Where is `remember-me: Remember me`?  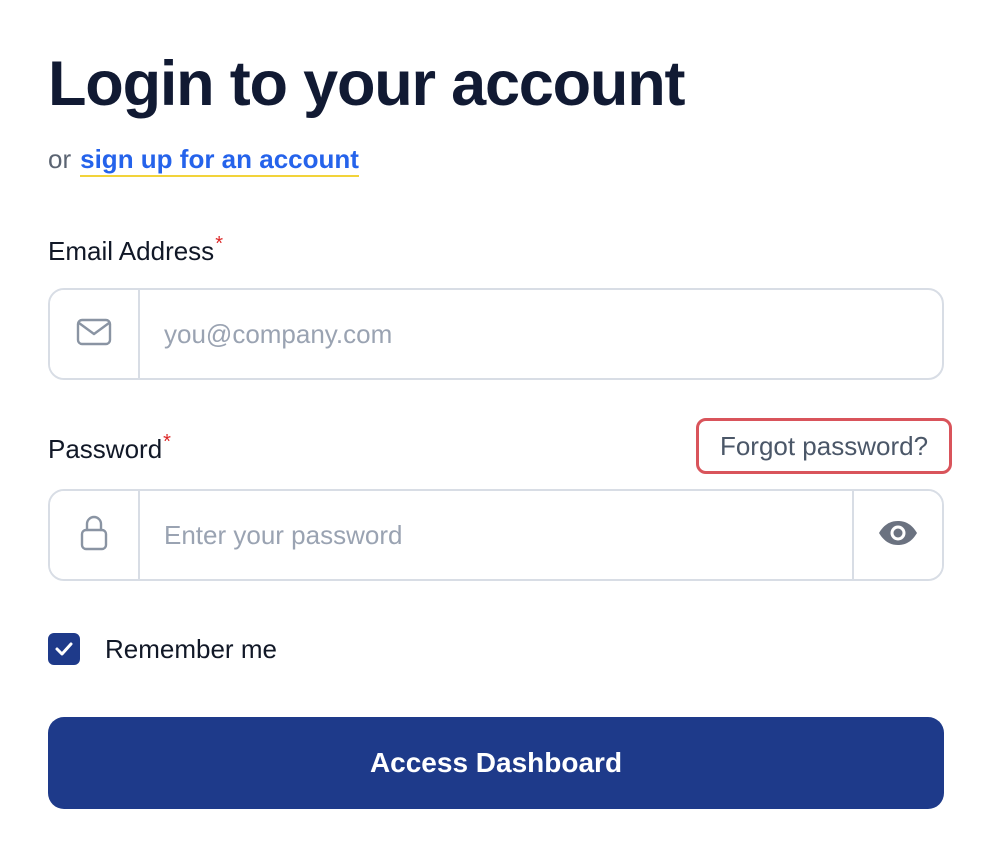 remember-me: Remember me is located at coordinates (162, 649).